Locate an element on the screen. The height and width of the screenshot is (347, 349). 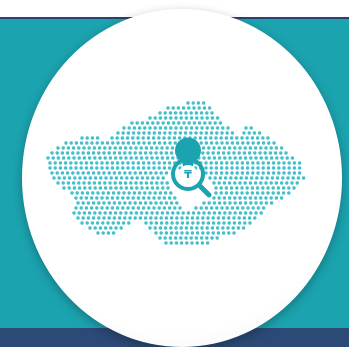
tenge-symbol: ₸ is located at coordinates (188, 174).